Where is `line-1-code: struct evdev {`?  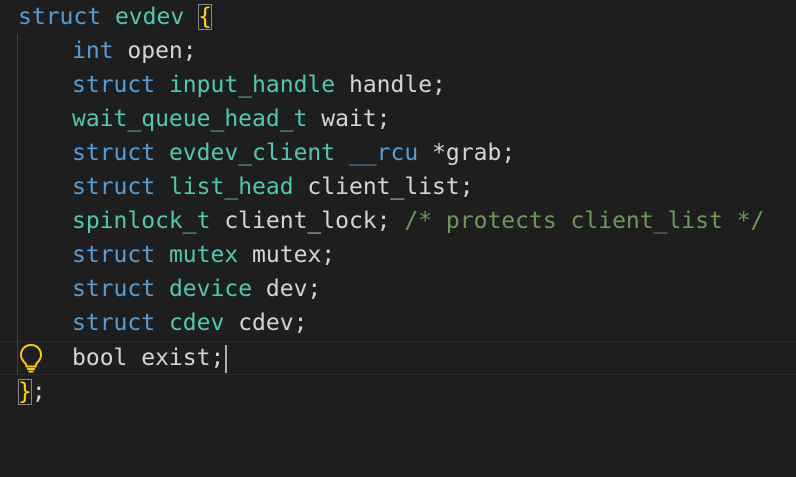 line-1-code: struct evdev { is located at coordinates (115, 17).